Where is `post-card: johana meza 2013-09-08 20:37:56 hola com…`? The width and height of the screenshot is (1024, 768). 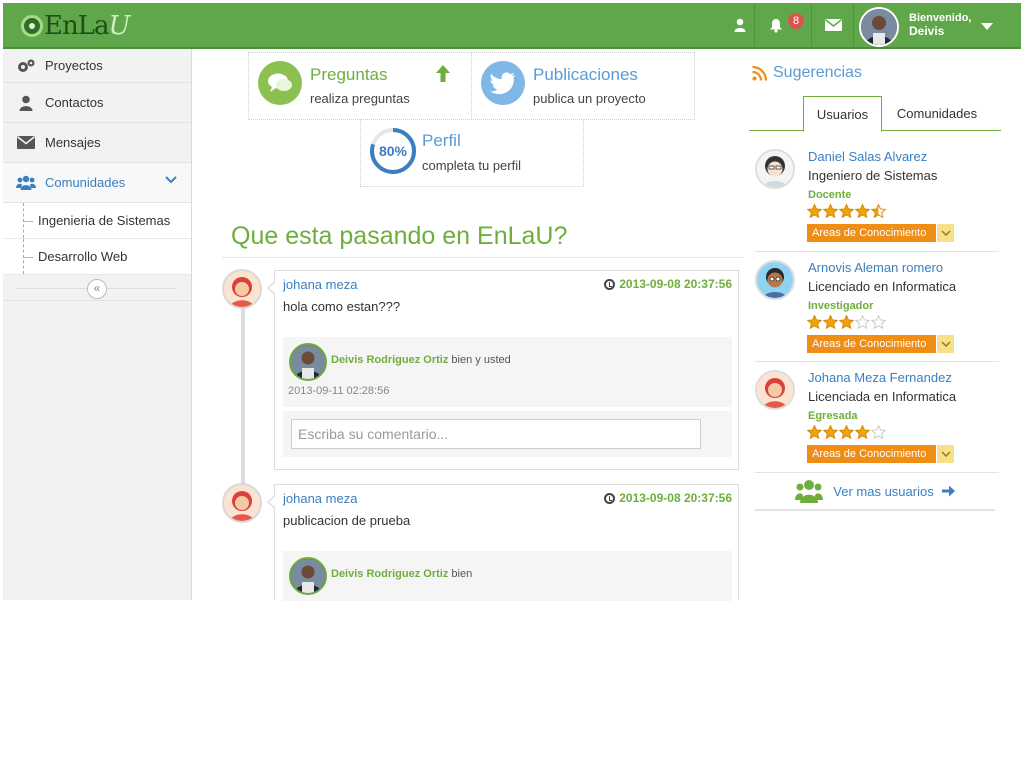
post-card: johana meza 2013-09-08 20:37:56 hola com… is located at coordinates (503, 370).